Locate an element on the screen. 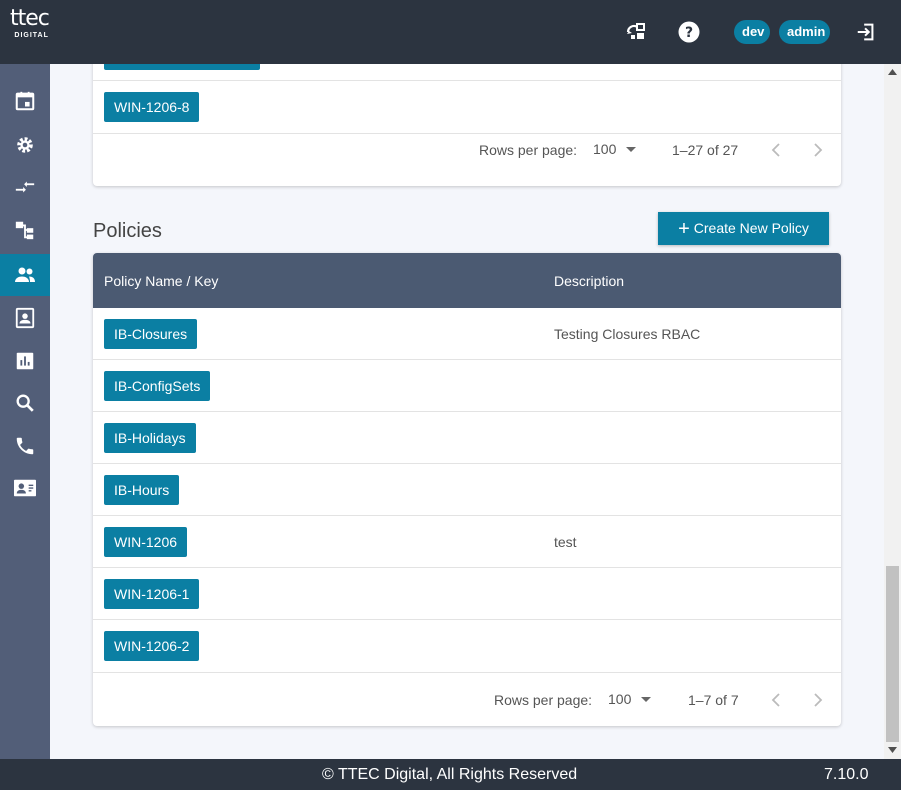  ttec-logo: ttec DIGITAL is located at coordinates (30, 23).